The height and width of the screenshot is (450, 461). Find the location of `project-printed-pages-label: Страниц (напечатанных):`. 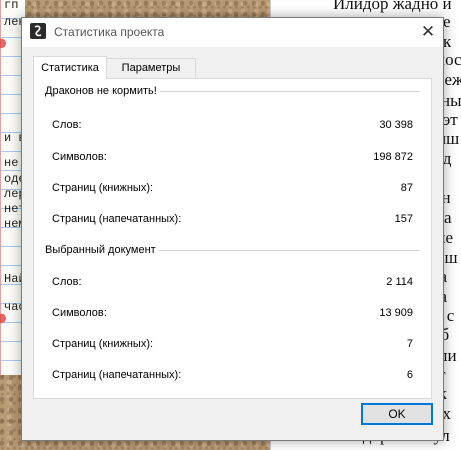

project-printed-pages-label: Страниц (напечатанных): is located at coordinates (117, 219).